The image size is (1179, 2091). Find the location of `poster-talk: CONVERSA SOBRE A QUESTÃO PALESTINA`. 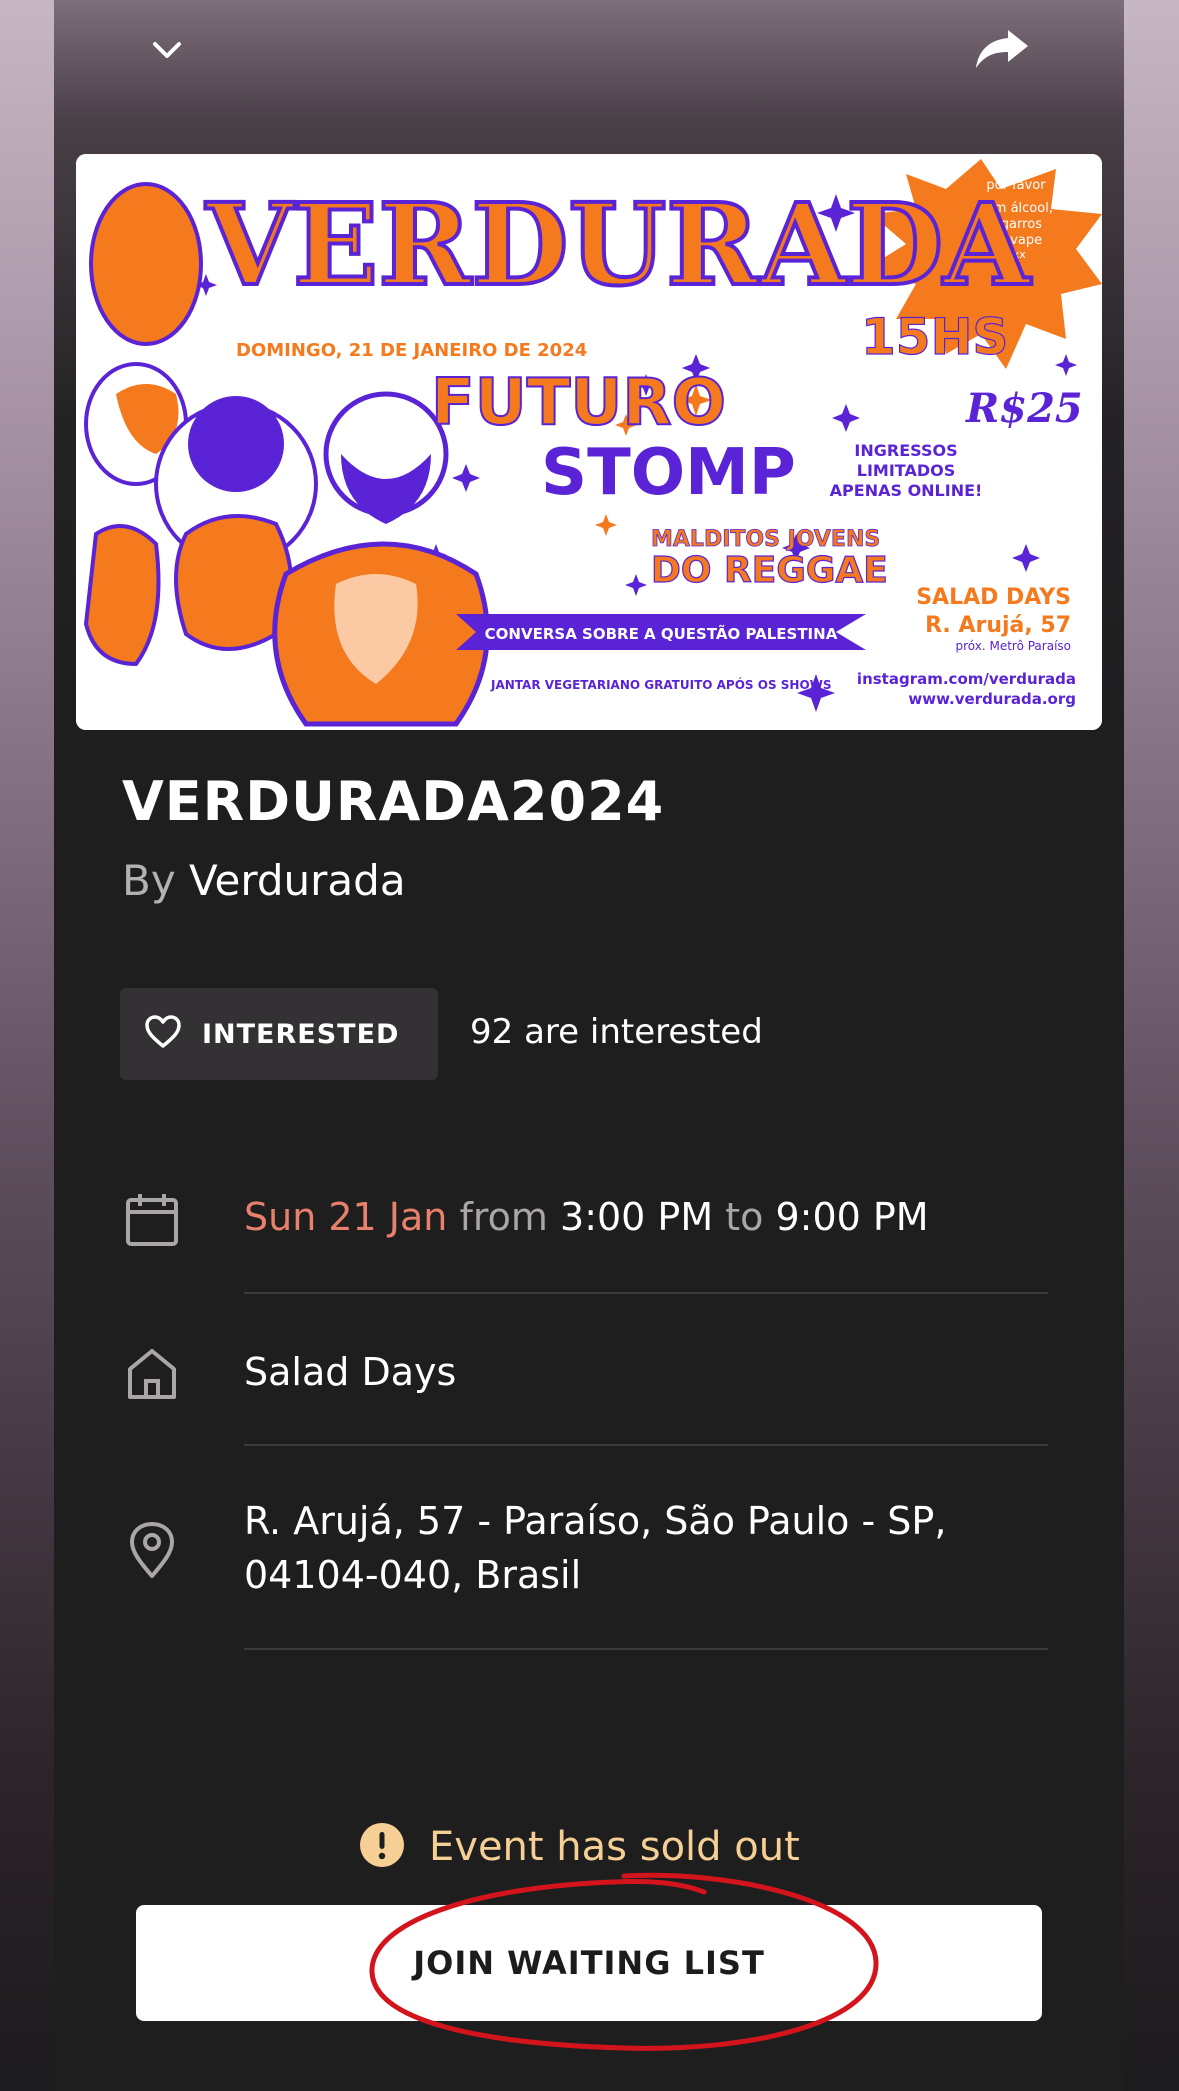

poster-talk: CONVERSA SOBRE A QUESTÃO PALESTINA is located at coordinates (661, 633).